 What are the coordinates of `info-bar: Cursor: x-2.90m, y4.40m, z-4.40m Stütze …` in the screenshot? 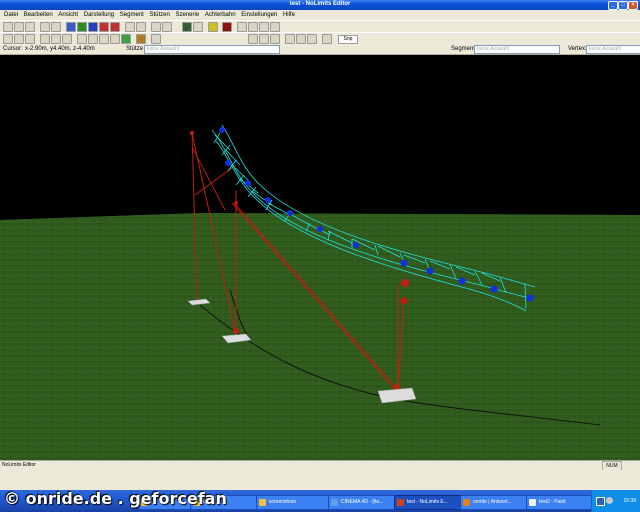 It's located at (320, 49).